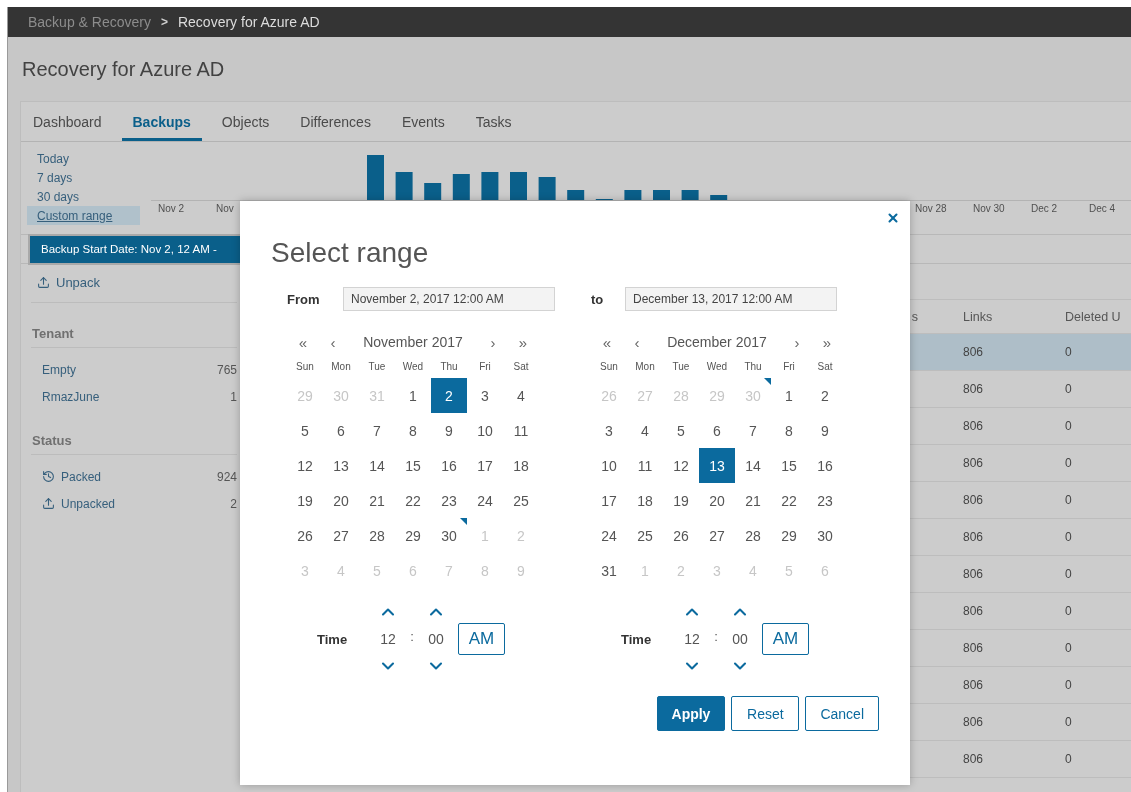 This screenshot has width=1131, height=792. Describe the element at coordinates (143, 503) in the screenshot. I see `filter-link: Unpacked` at that location.